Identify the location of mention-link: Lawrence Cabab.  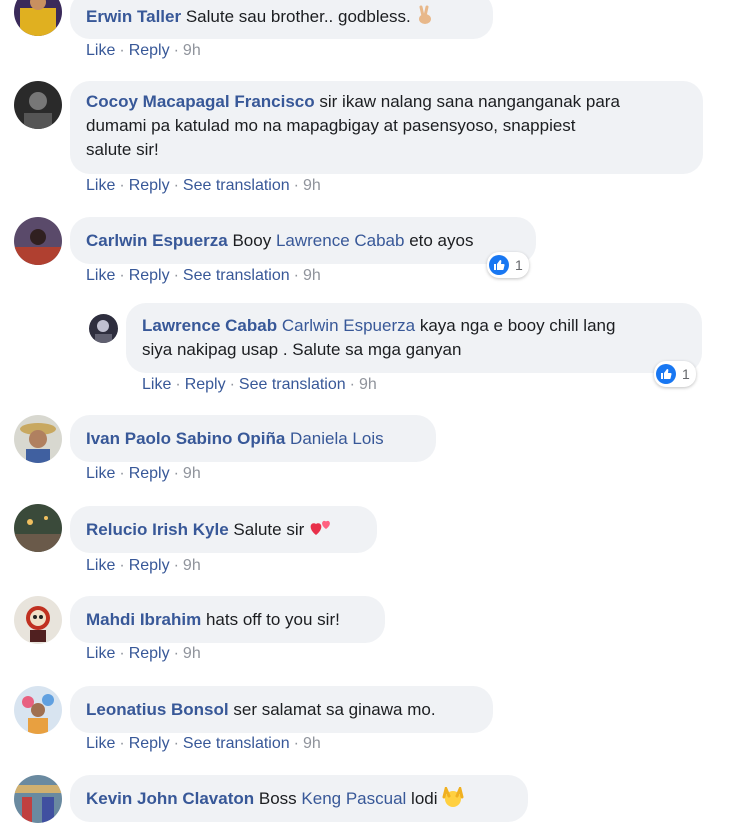
(340, 240).